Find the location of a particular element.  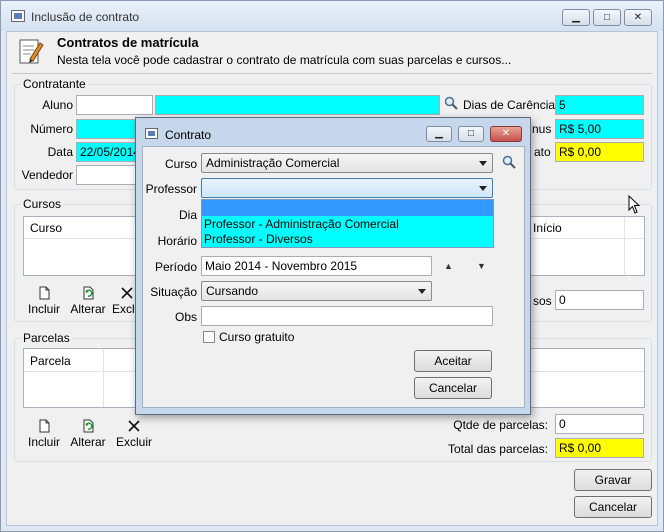

dialog-minimize-button: ▁ is located at coordinates (439, 134).